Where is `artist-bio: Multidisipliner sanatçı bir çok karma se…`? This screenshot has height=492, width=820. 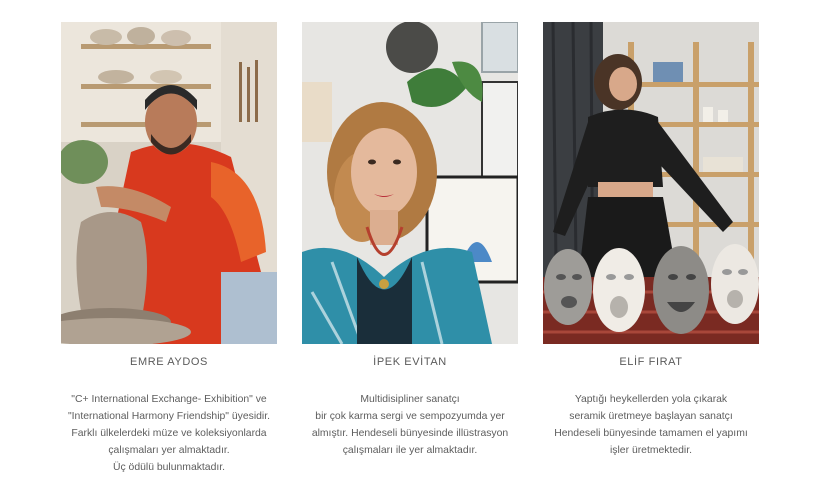 artist-bio: Multidisipliner sanatçı bir çok karma se… is located at coordinates (410, 425).